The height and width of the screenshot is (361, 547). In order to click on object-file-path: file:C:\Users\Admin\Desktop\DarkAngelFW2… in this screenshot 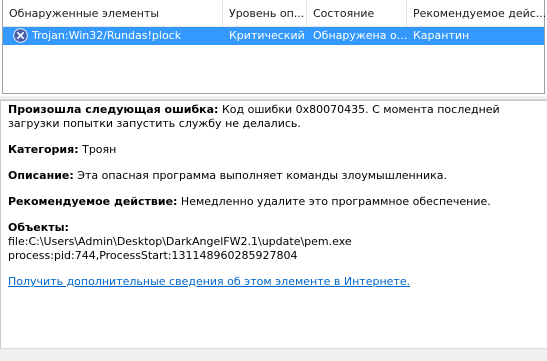, I will do `click(180, 241)`.